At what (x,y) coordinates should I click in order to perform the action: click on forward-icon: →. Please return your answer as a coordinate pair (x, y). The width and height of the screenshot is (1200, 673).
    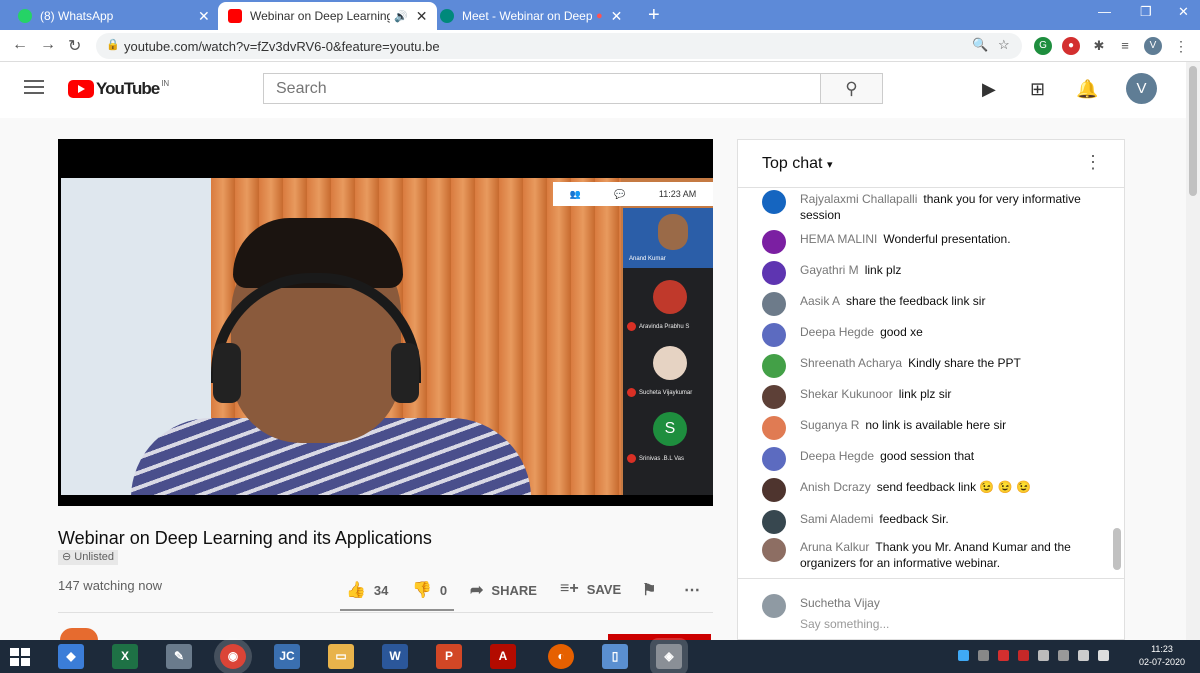
    Looking at the image, I should click on (48, 45).